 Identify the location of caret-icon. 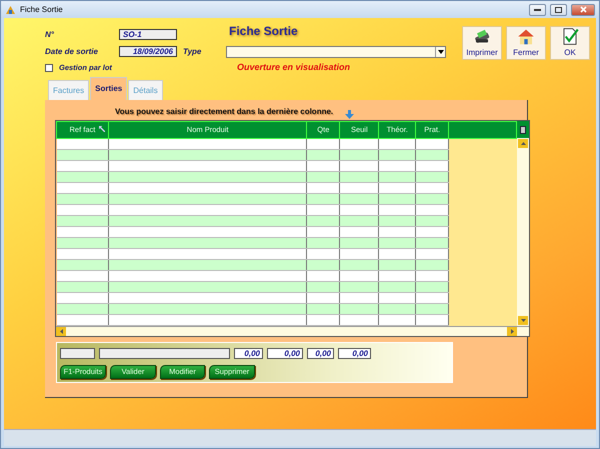
(441, 52).